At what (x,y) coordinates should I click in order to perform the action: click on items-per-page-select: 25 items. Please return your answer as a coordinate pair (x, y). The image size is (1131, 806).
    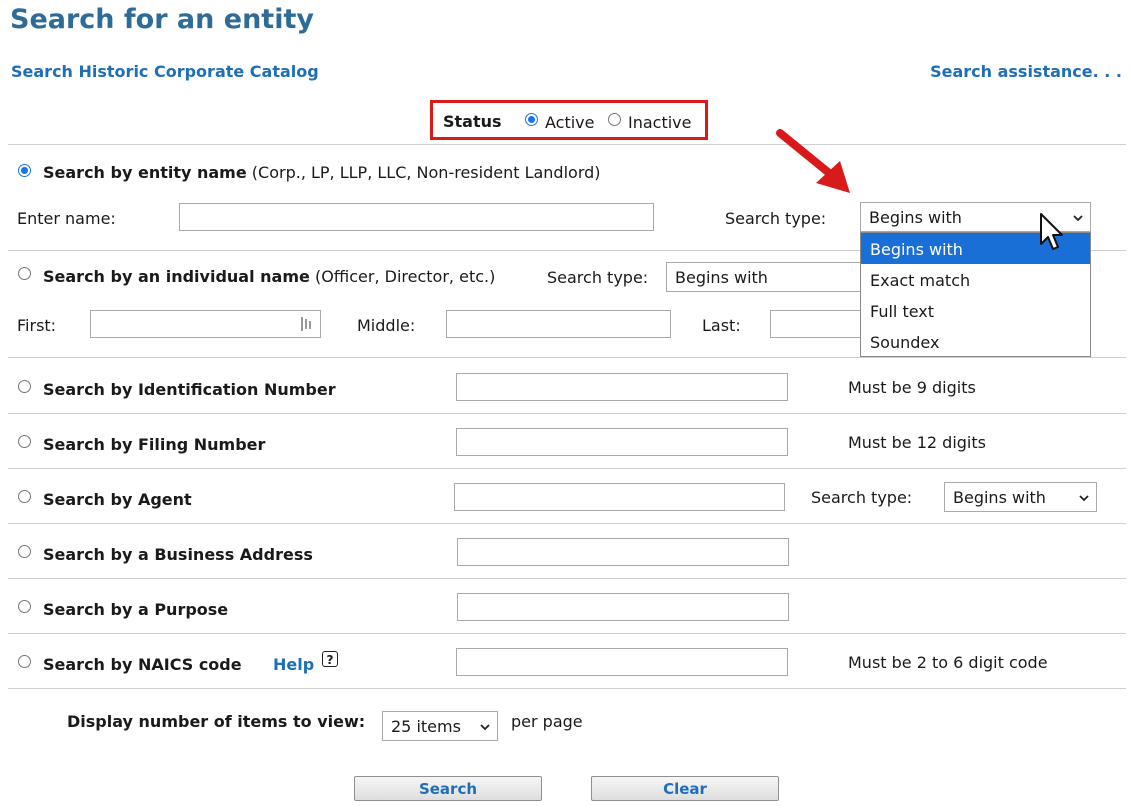
    Looking at the image, I should click on (440, 726).